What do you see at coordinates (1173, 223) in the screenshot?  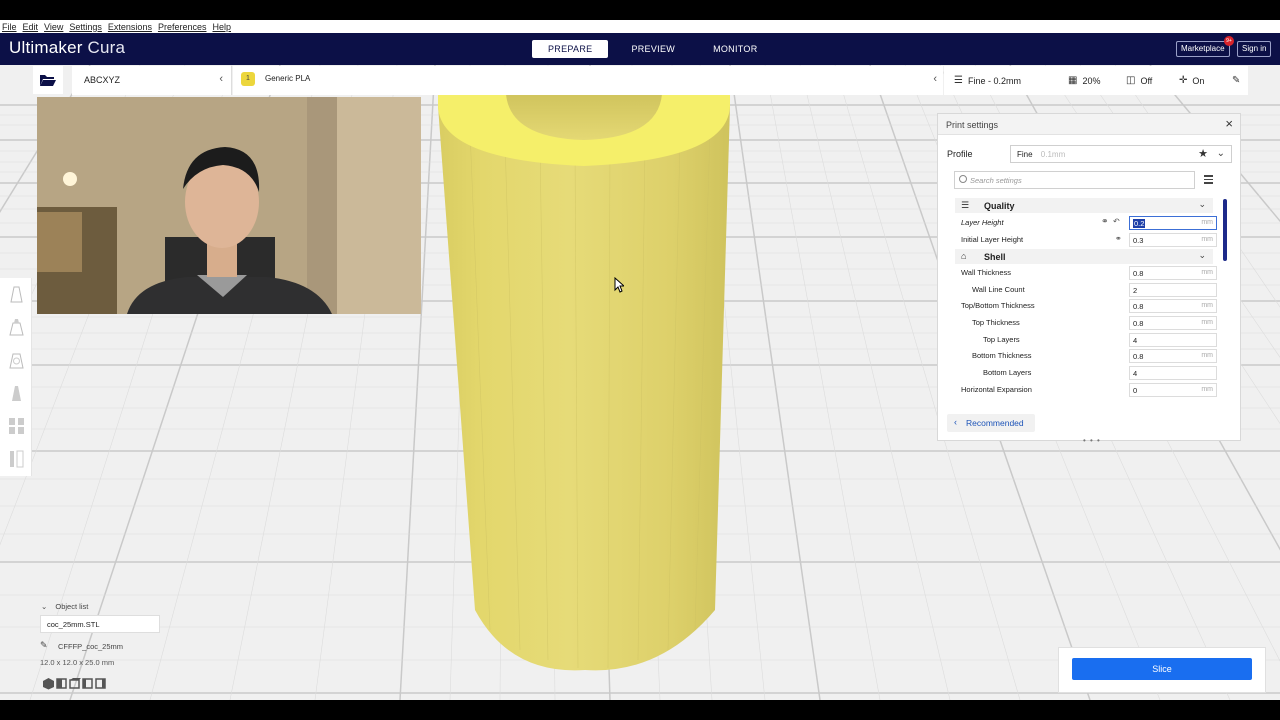 I see `setting-input: 0.2 mm` at bounding box center [1173, 223].